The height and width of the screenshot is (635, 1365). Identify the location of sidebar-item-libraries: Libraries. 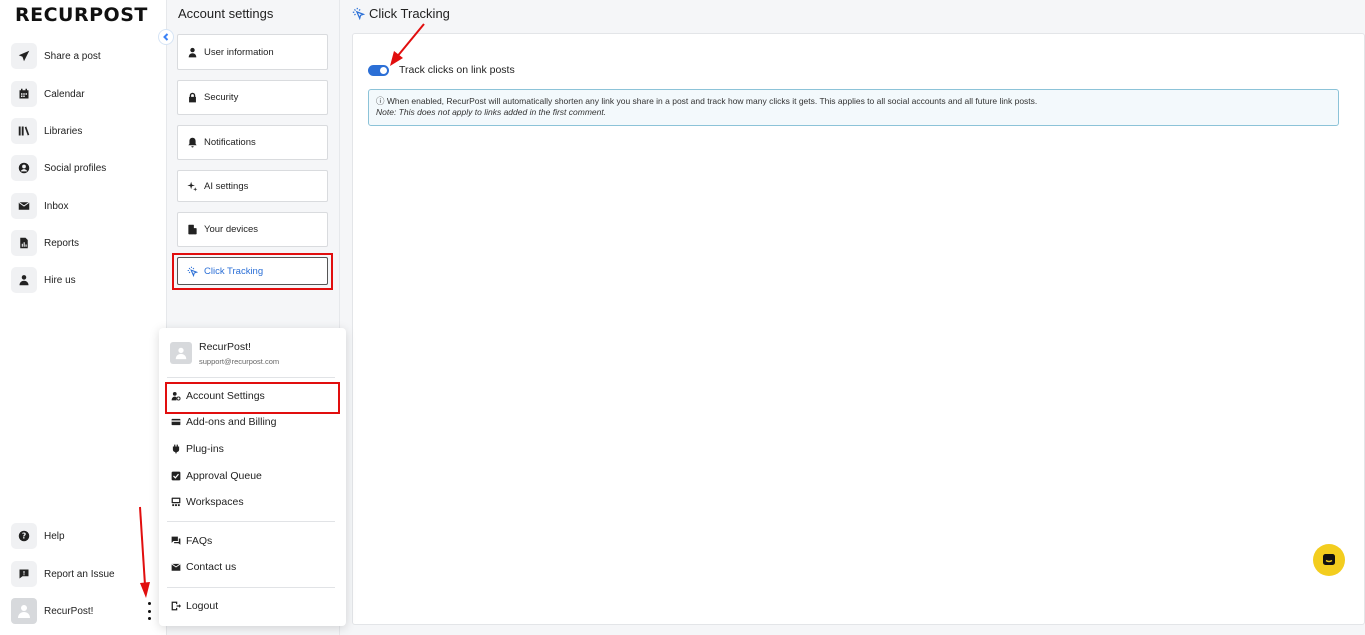
(46, 131).